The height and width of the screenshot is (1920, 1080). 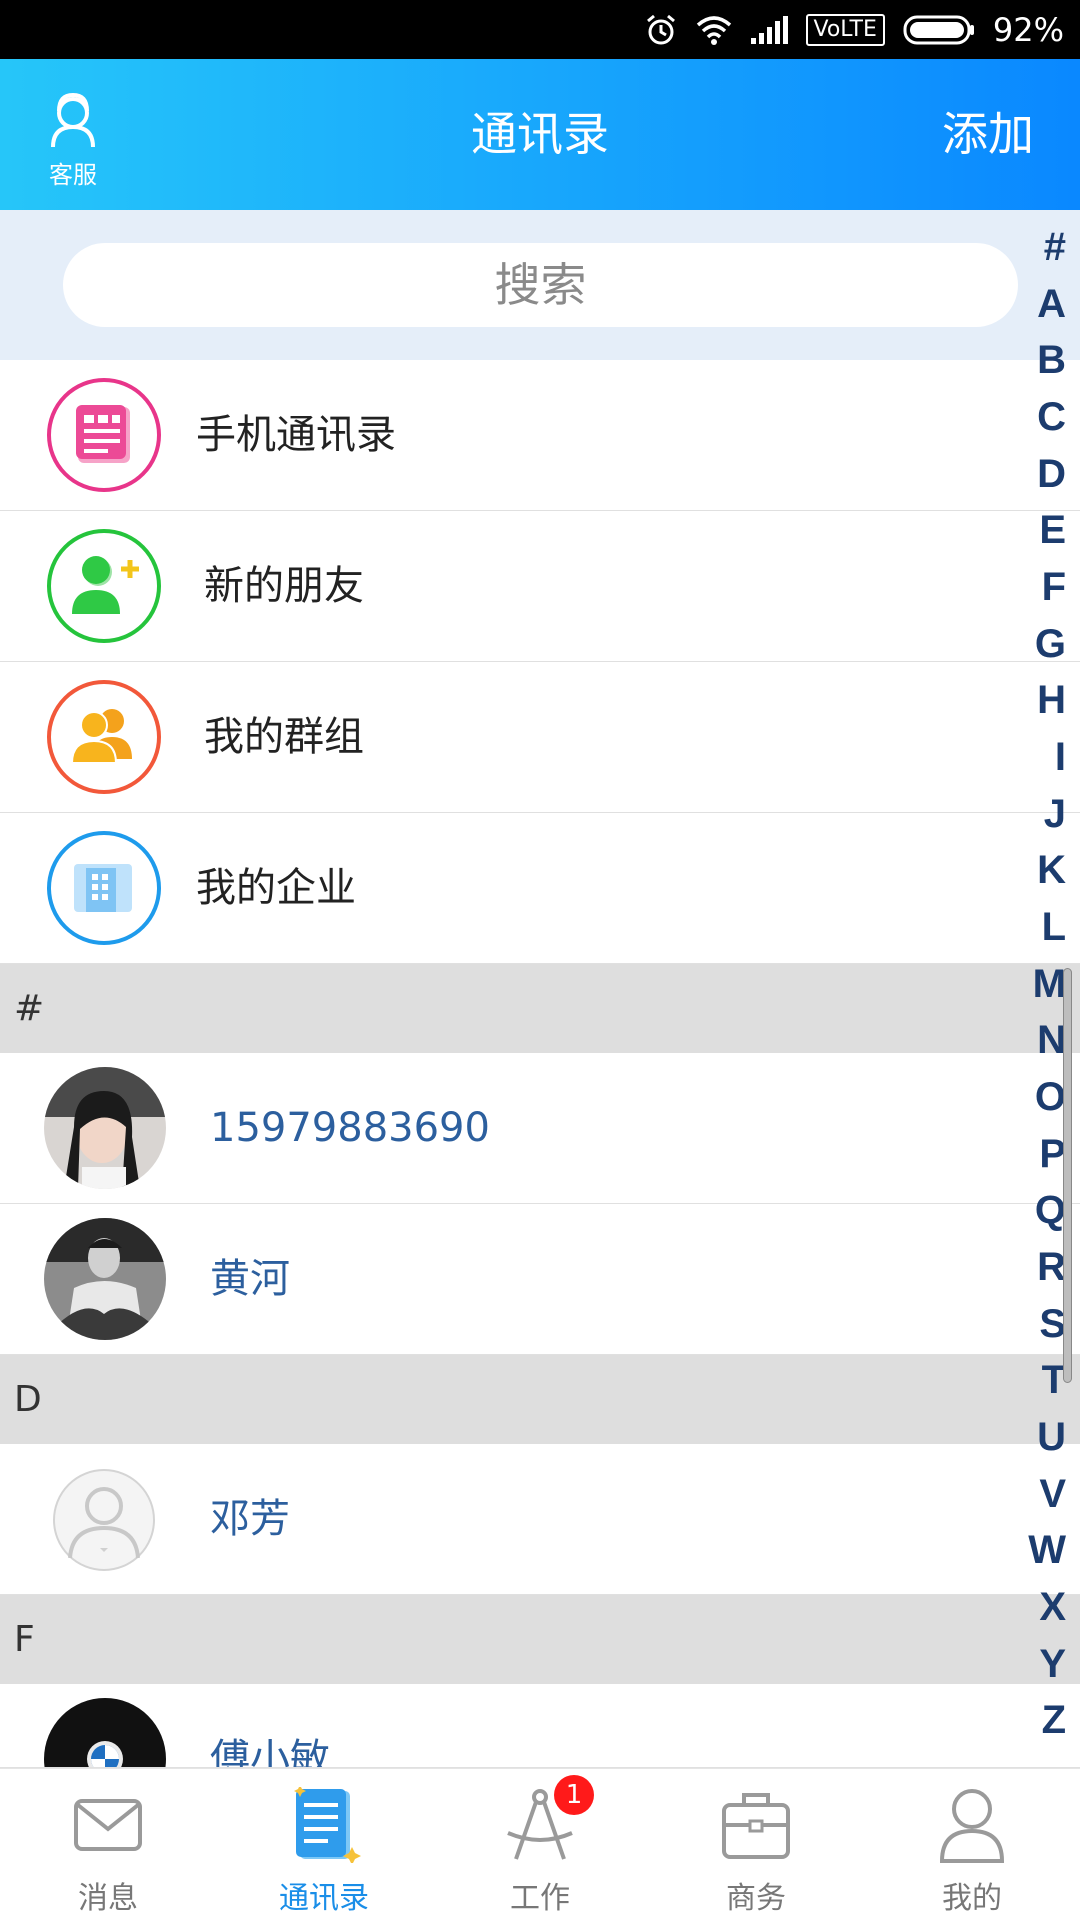 I want to click on index-letter: T, so click(x=1036, y=1380).